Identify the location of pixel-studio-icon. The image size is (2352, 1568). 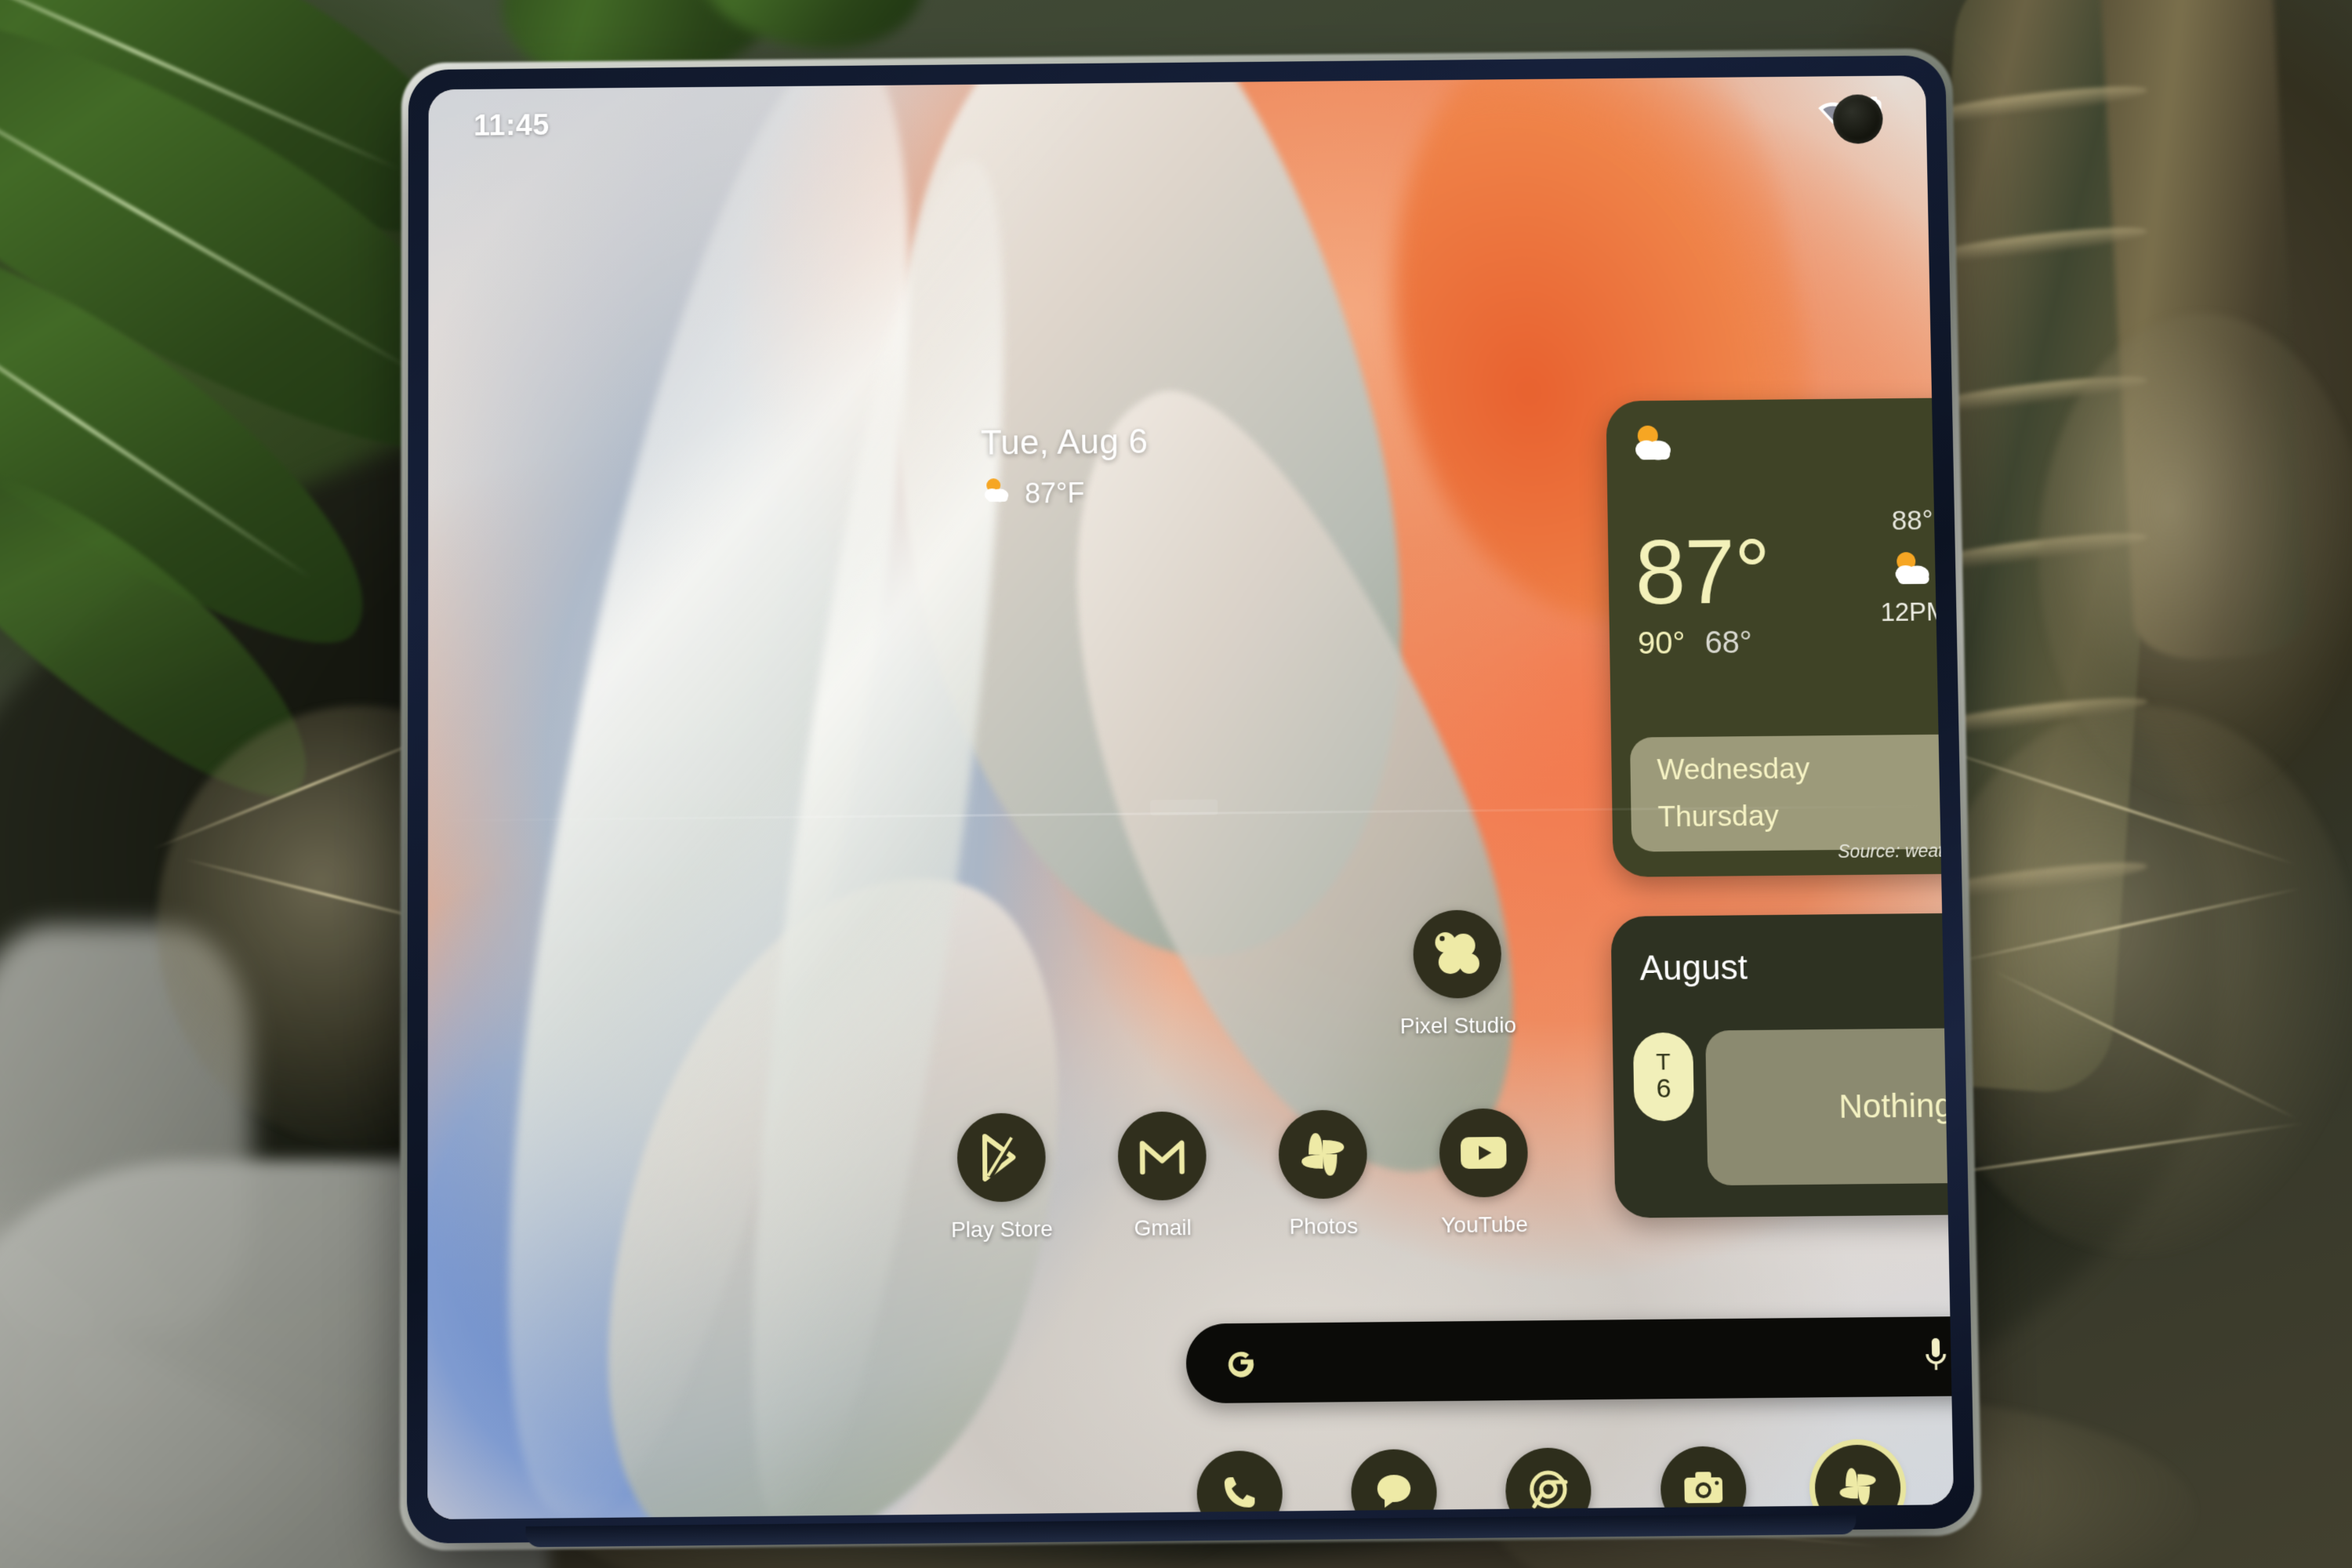
(1457, 954).